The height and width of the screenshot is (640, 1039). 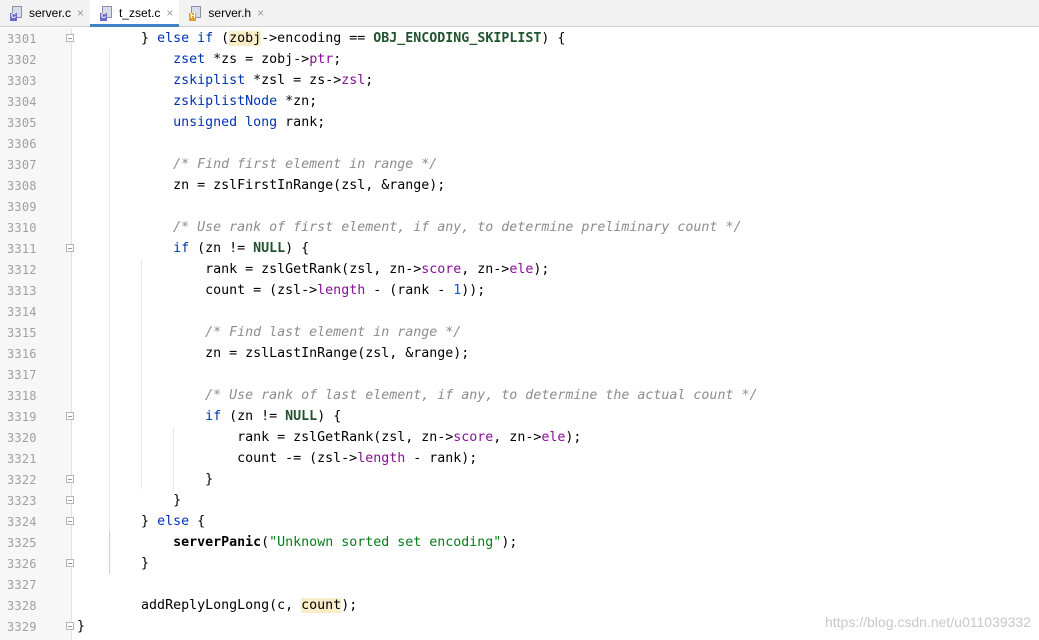 I want to click on code-text: zn = zslFirstInRange(zsl, &range);, so click(x=309, y=185).